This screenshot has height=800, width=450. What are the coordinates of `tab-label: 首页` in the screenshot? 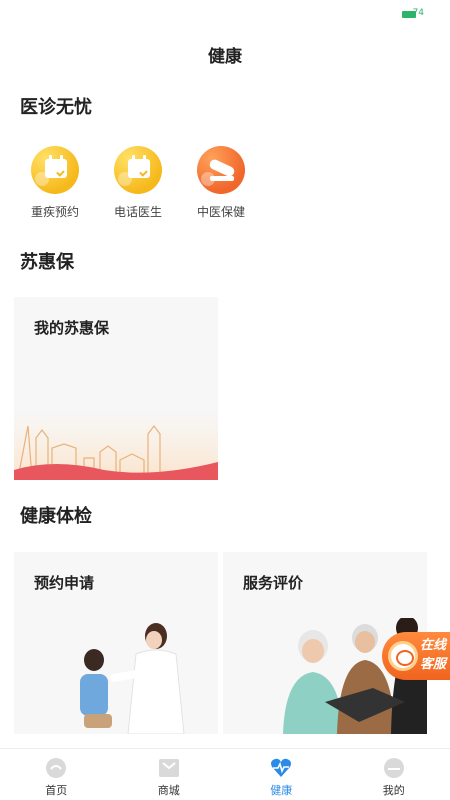 It's located at (56, 790).